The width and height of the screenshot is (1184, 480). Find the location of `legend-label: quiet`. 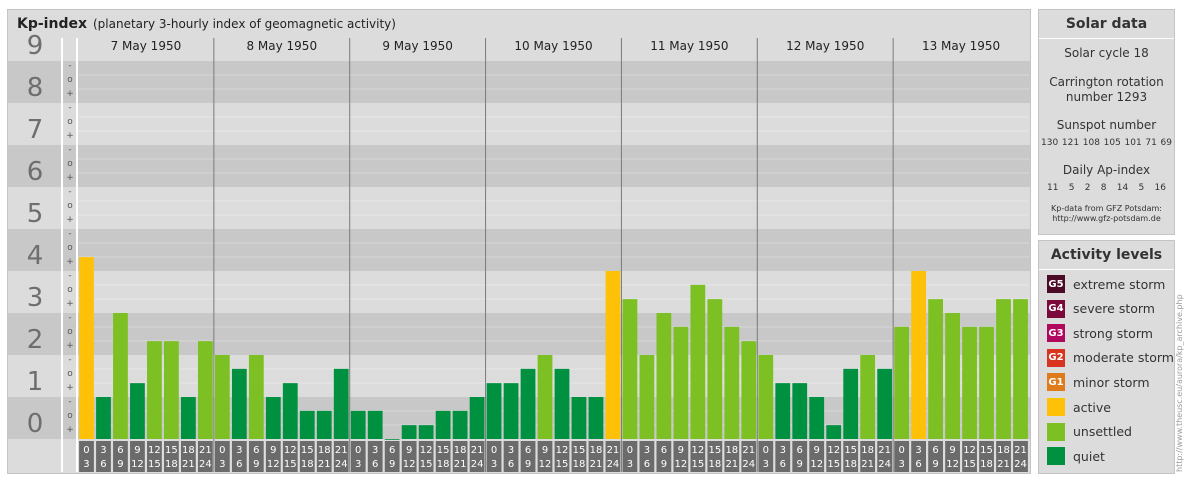

legend-label: quiet is located at coordinates (1089, 456).